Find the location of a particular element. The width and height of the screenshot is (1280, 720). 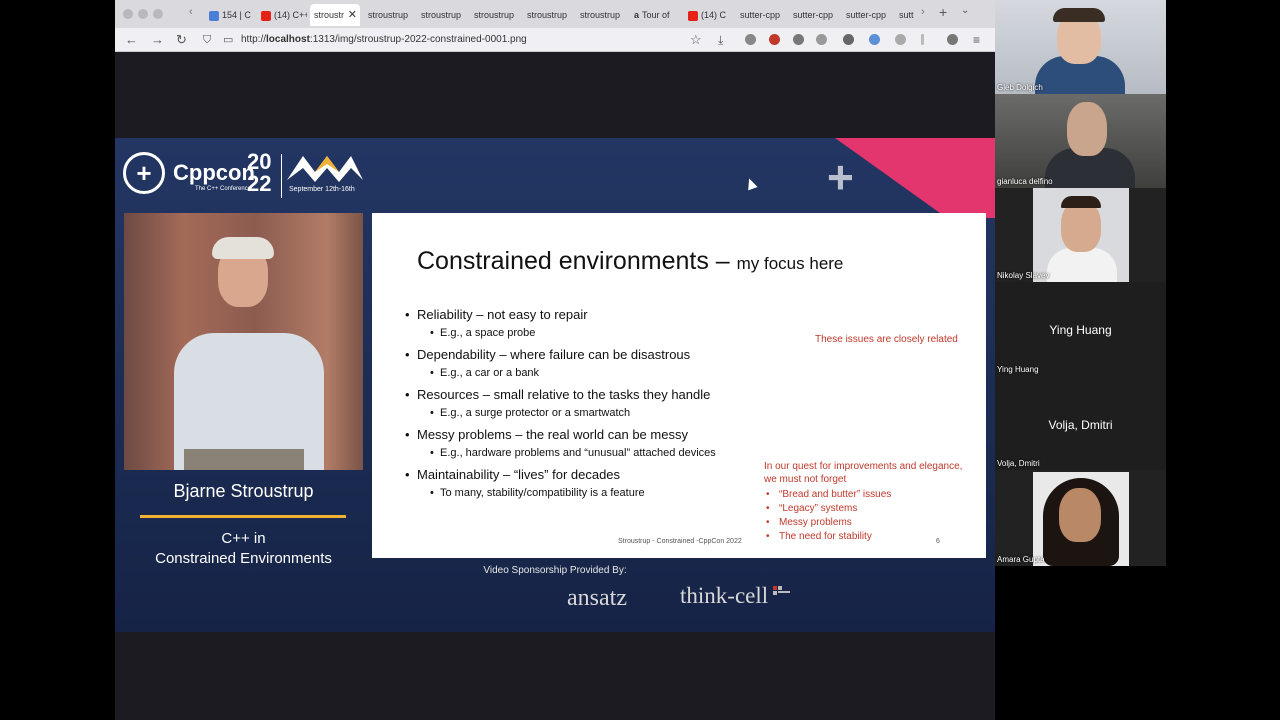

talk-title: C++ in Constrained Environments is located at coordinates (243, 548).